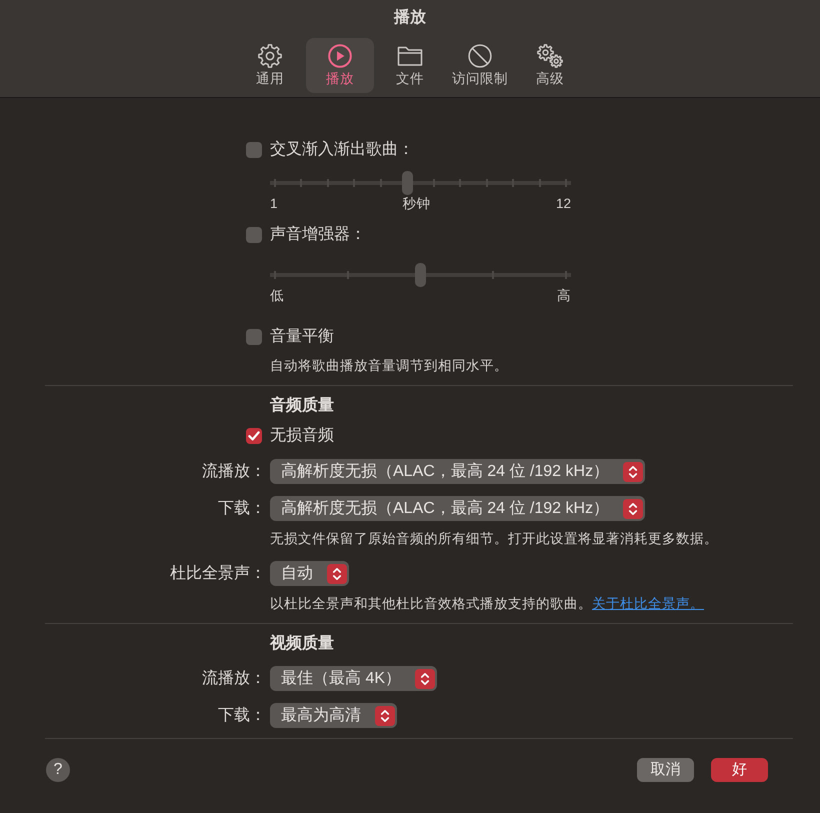 This screenshot has width=820, height=813. I want to click on section-heading: 音频质量, so click(302, 406).